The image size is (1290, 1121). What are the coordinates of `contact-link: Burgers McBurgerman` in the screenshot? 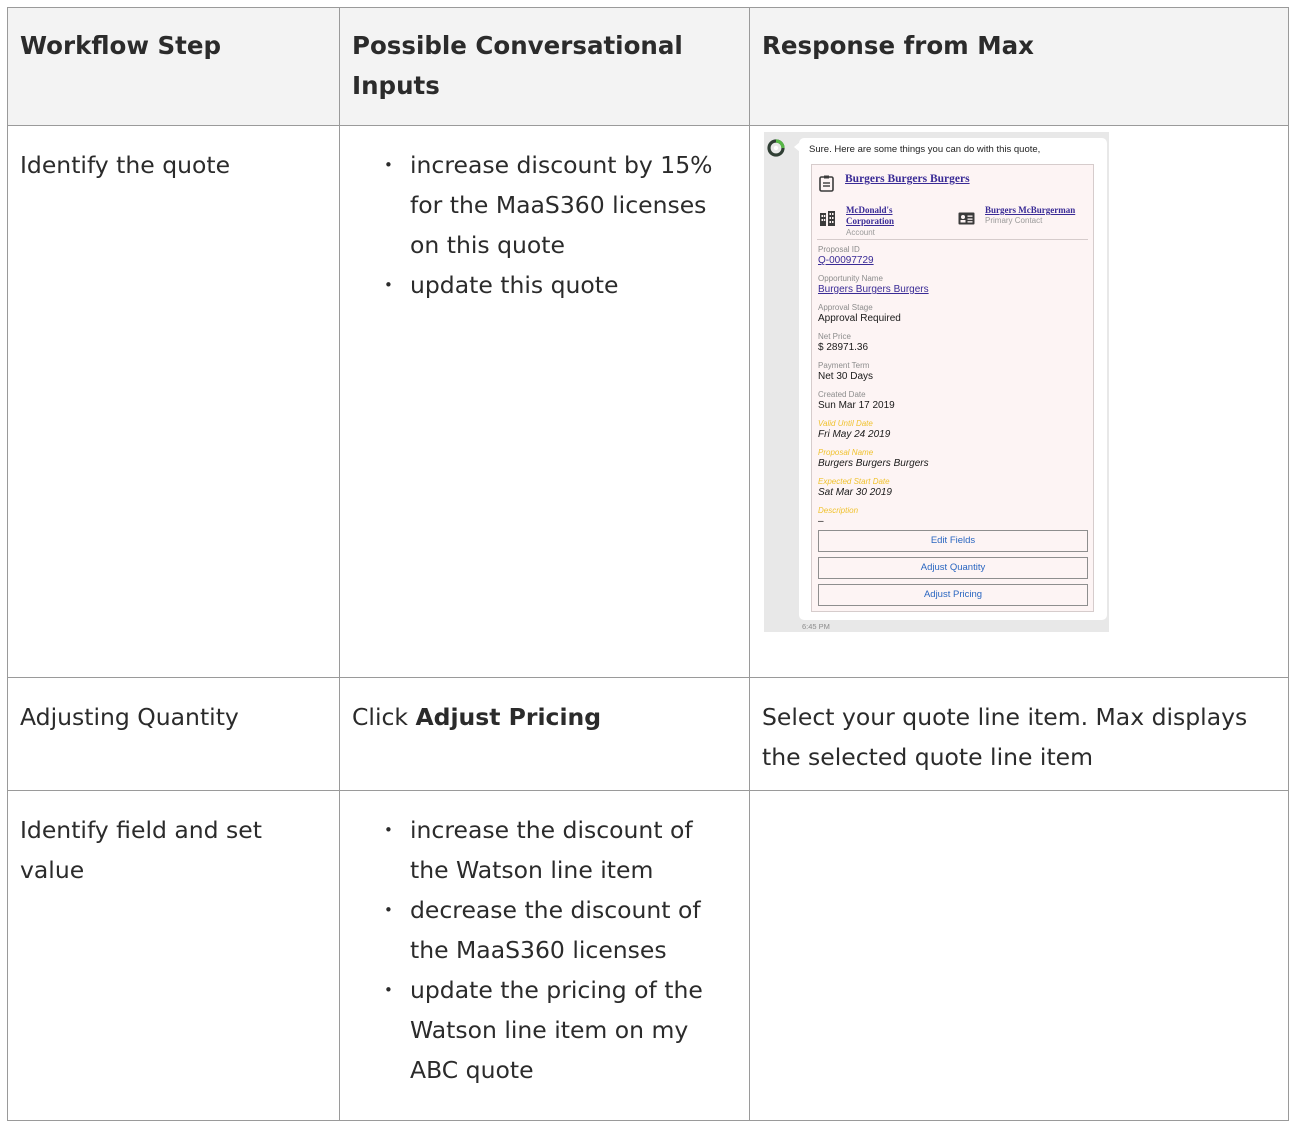 It's located at (1050, 210).